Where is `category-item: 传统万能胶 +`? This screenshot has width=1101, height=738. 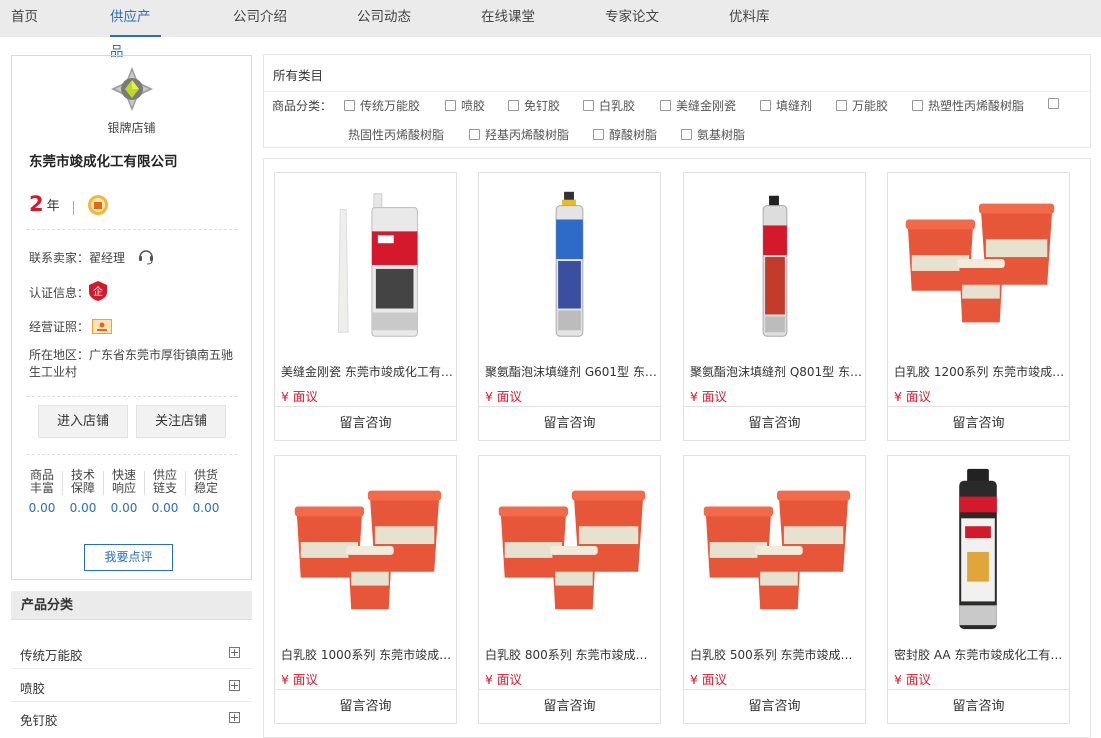 category-item: 传统万能胶 + is located at coordinates (131, 653).